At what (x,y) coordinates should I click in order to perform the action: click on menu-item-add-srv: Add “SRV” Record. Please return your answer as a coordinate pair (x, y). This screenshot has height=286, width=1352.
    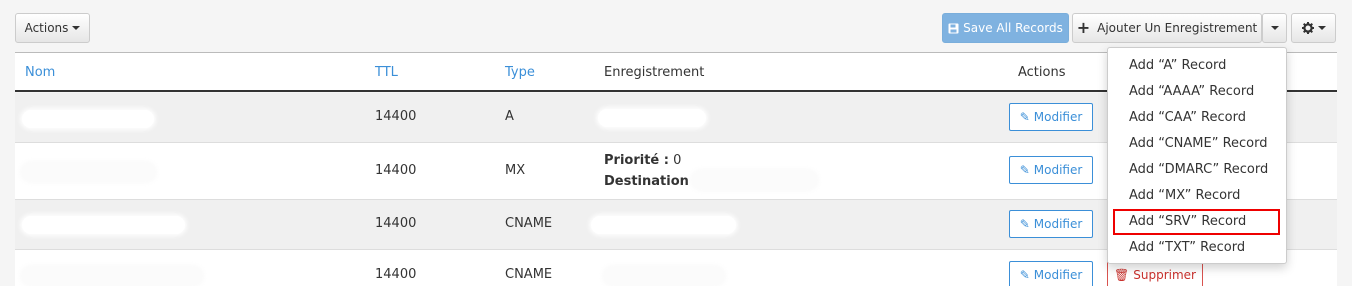
    Looking at the image, I should click on (1196, 222).